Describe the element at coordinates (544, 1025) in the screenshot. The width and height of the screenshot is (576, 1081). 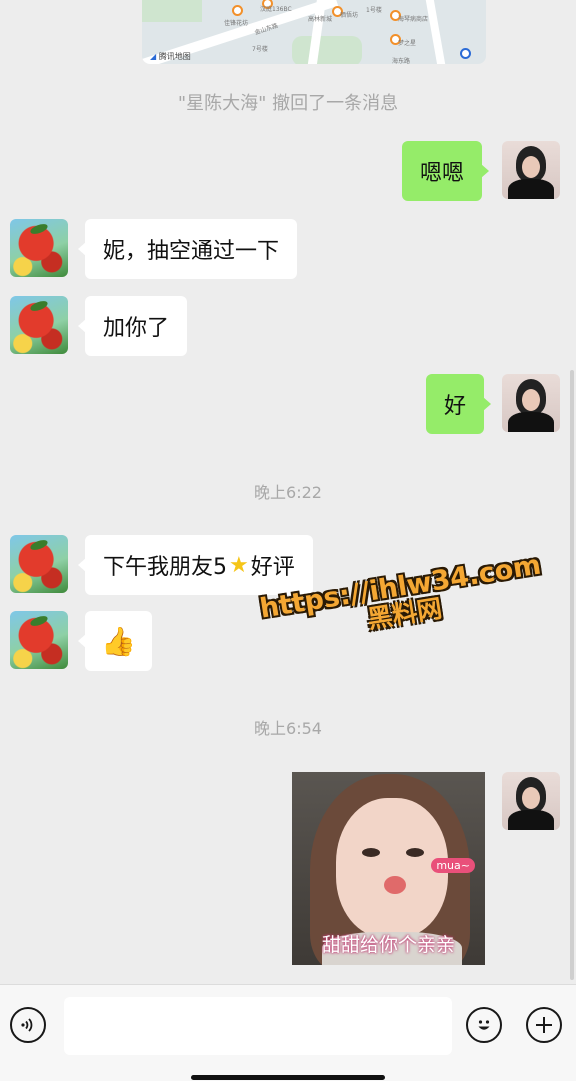
I see `plus-icon` at that location.